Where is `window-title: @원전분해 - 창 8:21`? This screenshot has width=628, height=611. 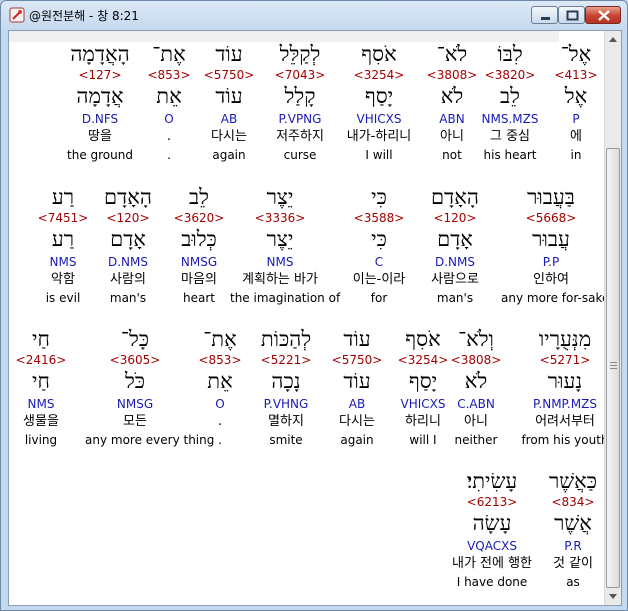 window-title: @원전분해 - 창 8:21 is located at coordinates (84, 16).